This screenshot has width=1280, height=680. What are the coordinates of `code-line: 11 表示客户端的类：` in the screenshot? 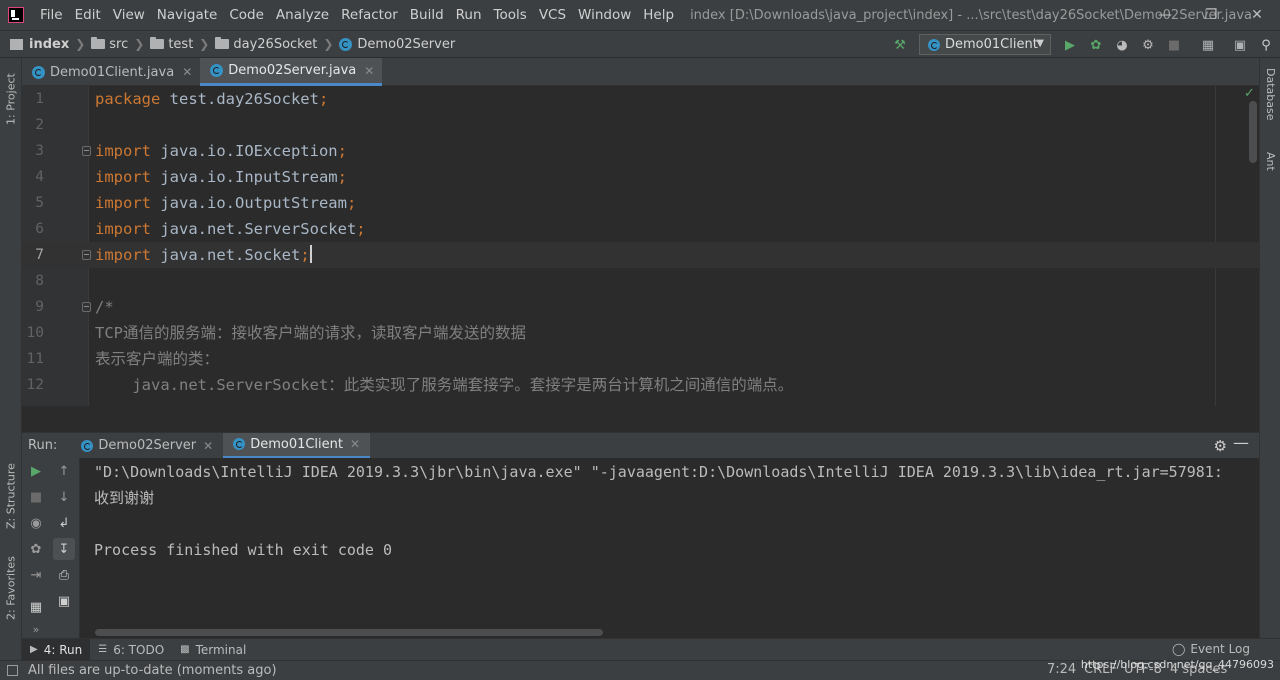 It's located at (640, 359).